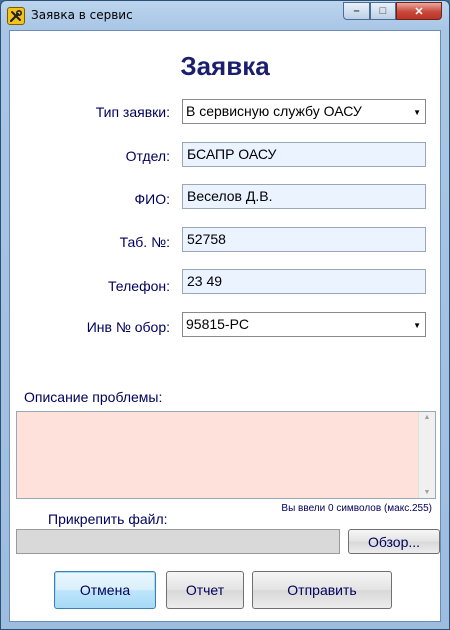 The height and width of the screenshot is (630, 450). What do you see at coordinates (139, 286) in the screenshot?
I see `phone-label: Телефон:` at bounding box center [139, 286].